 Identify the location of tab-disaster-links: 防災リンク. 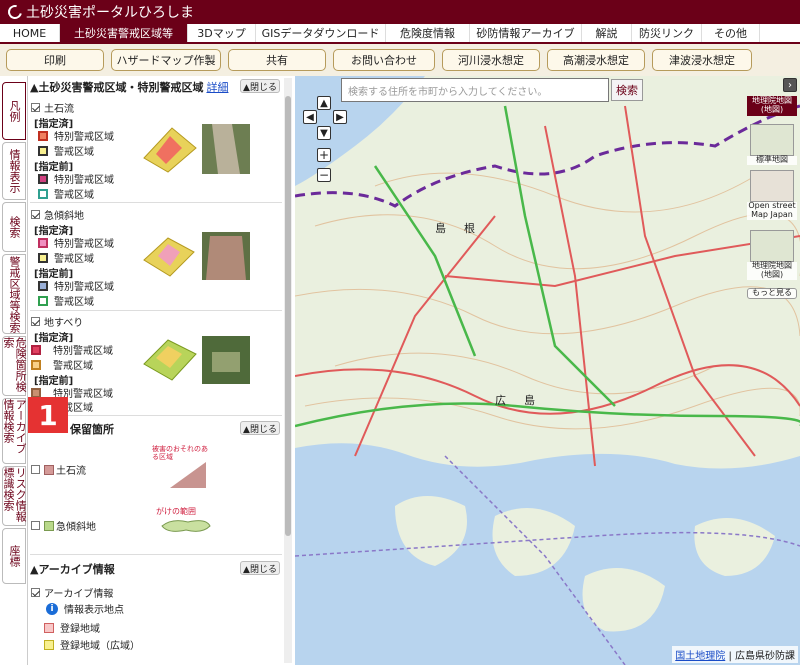
(667, 33).